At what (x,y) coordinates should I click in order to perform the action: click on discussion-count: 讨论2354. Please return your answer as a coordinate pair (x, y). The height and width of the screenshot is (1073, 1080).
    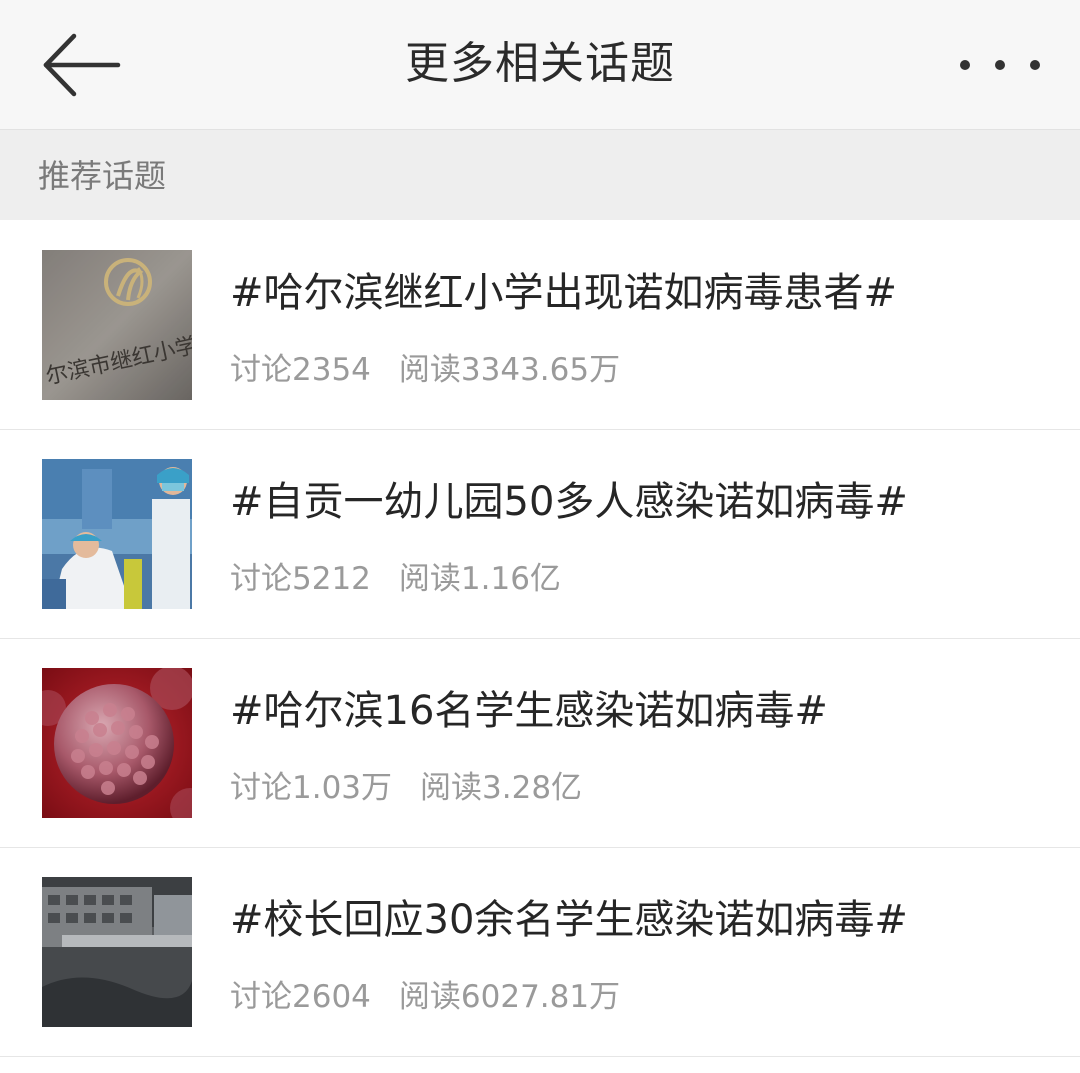
    Looking at the image, I should click on (300, 370).